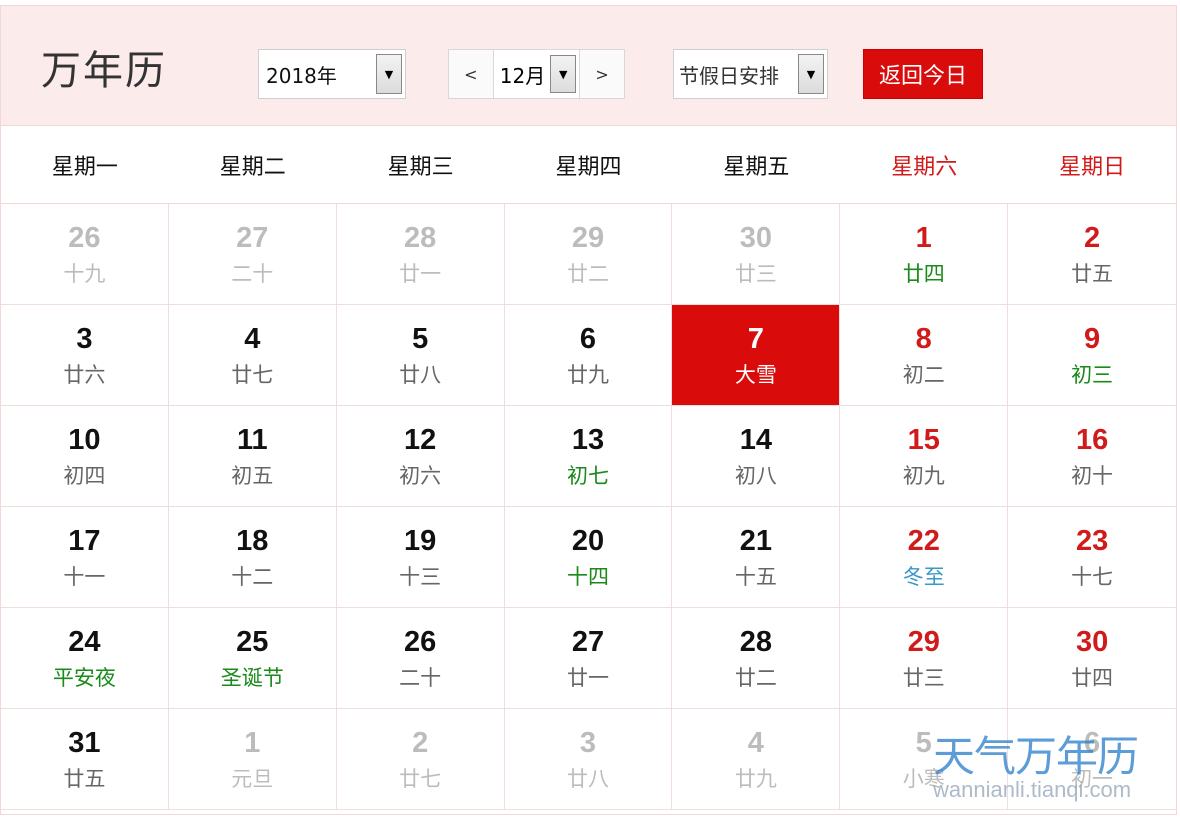  Describe the element at coordinates (923, 74) in the screenshot. I see `back-to-today-button: 返回今日` at that location.